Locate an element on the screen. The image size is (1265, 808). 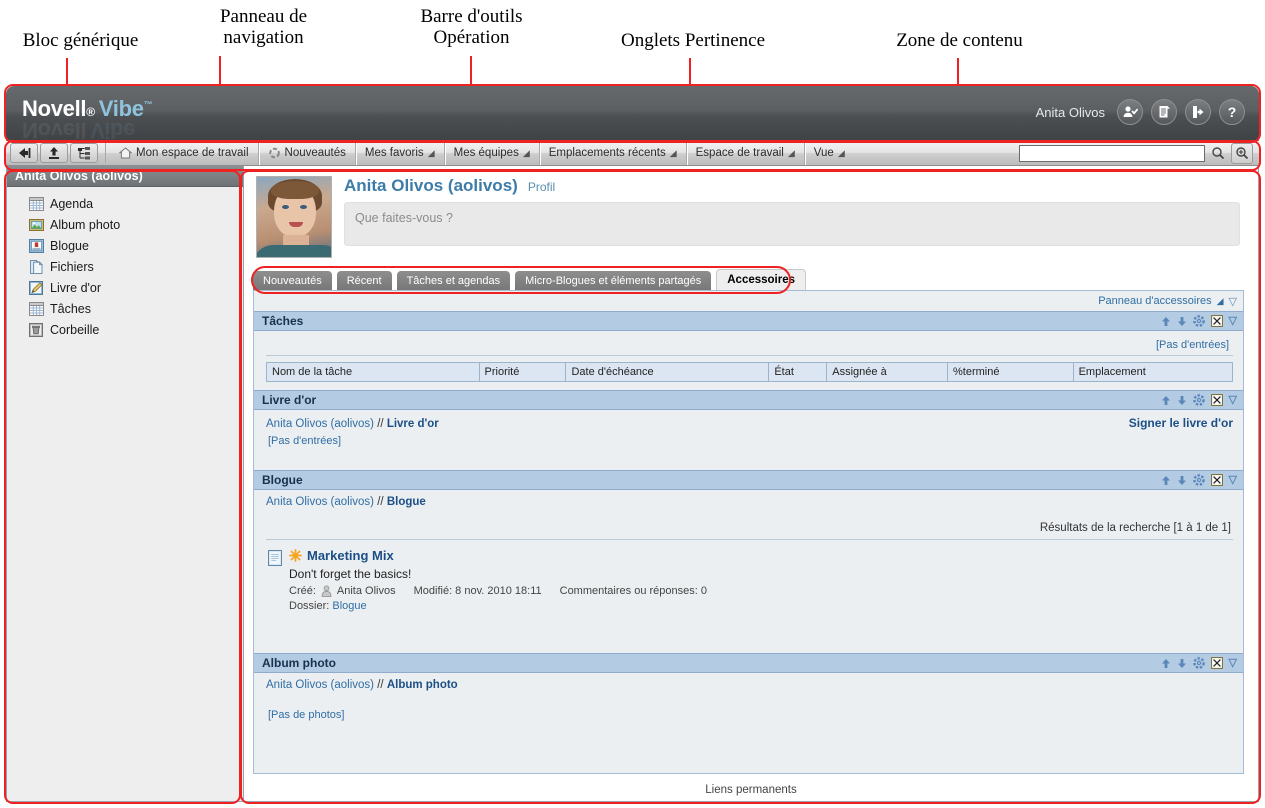
search-input is located at coordinates (1112, 153).